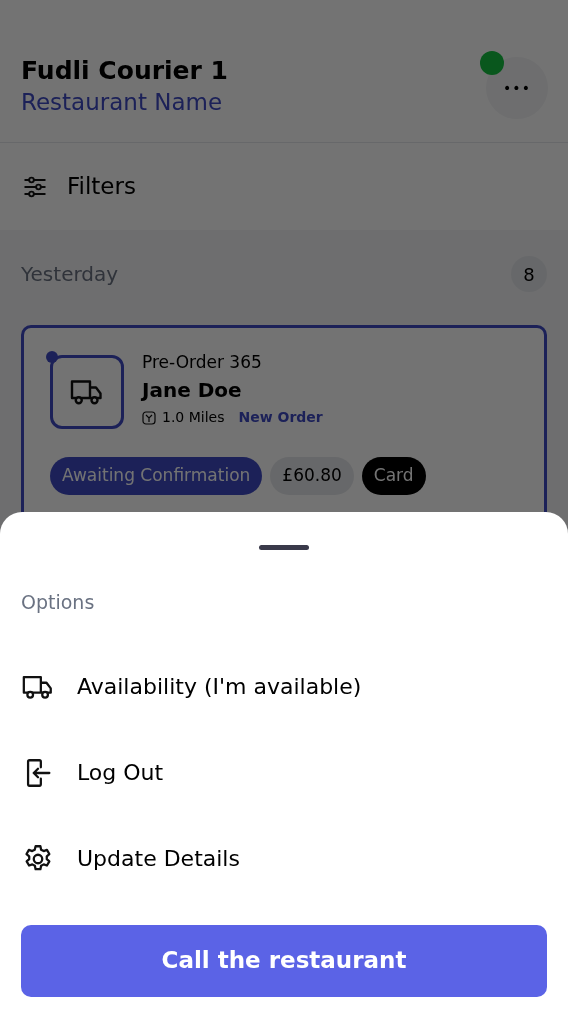  Describe the element at coordinates (284, 686) in the screenshot. I see `option-item: Availability (I'm available)` at that location.